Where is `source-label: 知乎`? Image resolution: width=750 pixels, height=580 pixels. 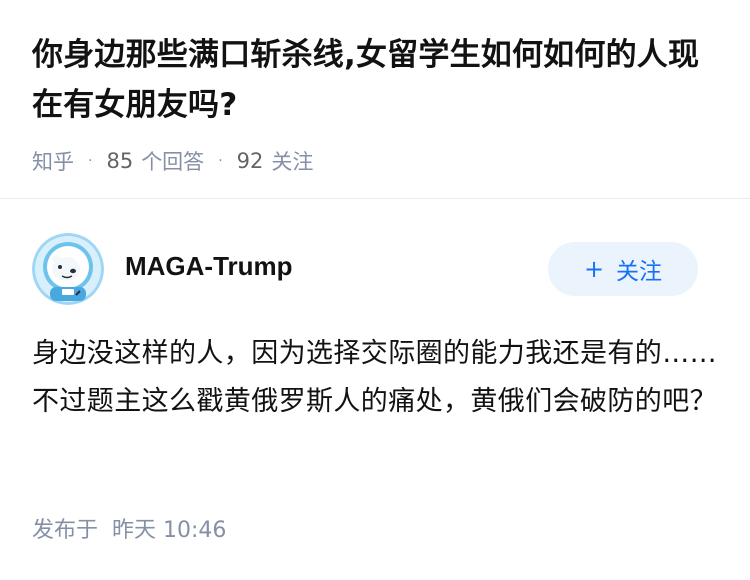 source-label: 知乎 is located at coordinates (53, 161).